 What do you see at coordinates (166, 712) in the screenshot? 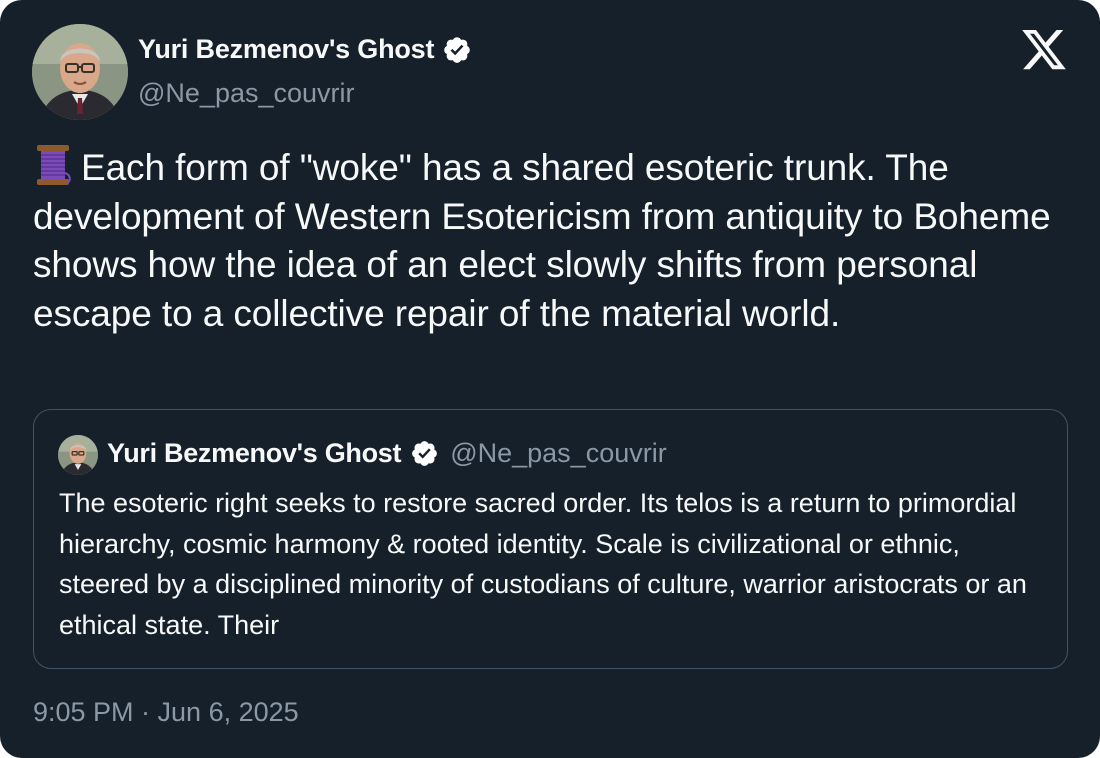
I see `tweet-timestamp: 9:05 PM · Jun 6, 2025` at bounding box center [166, 712].